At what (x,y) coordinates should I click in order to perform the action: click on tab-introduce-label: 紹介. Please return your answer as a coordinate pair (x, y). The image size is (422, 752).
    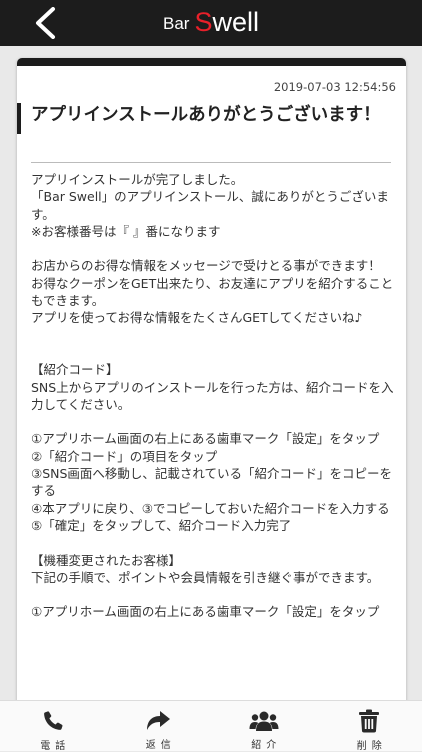
    Looking at the image, I should click on (266, 743).